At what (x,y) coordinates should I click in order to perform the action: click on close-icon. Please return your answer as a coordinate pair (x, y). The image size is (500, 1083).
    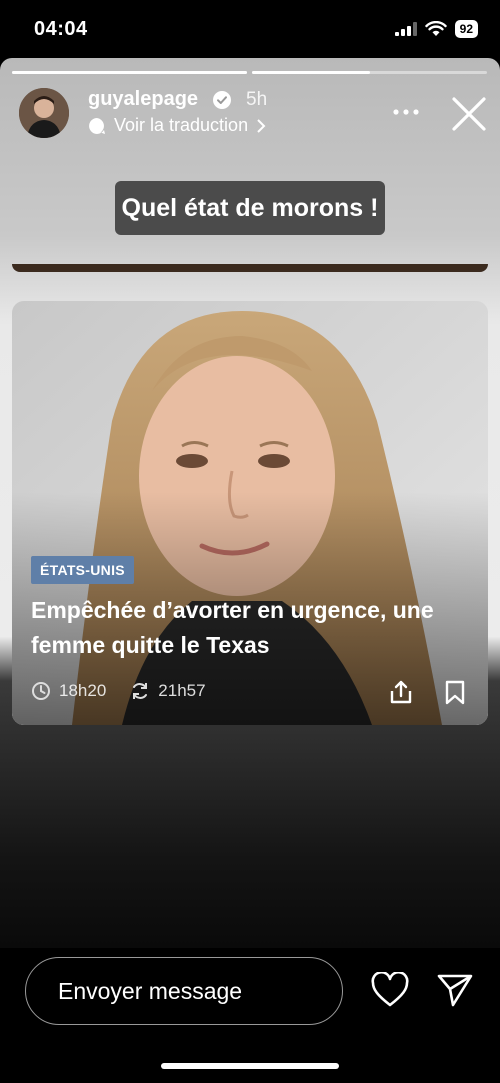
    Looking at the image, I should click on (469, 114).